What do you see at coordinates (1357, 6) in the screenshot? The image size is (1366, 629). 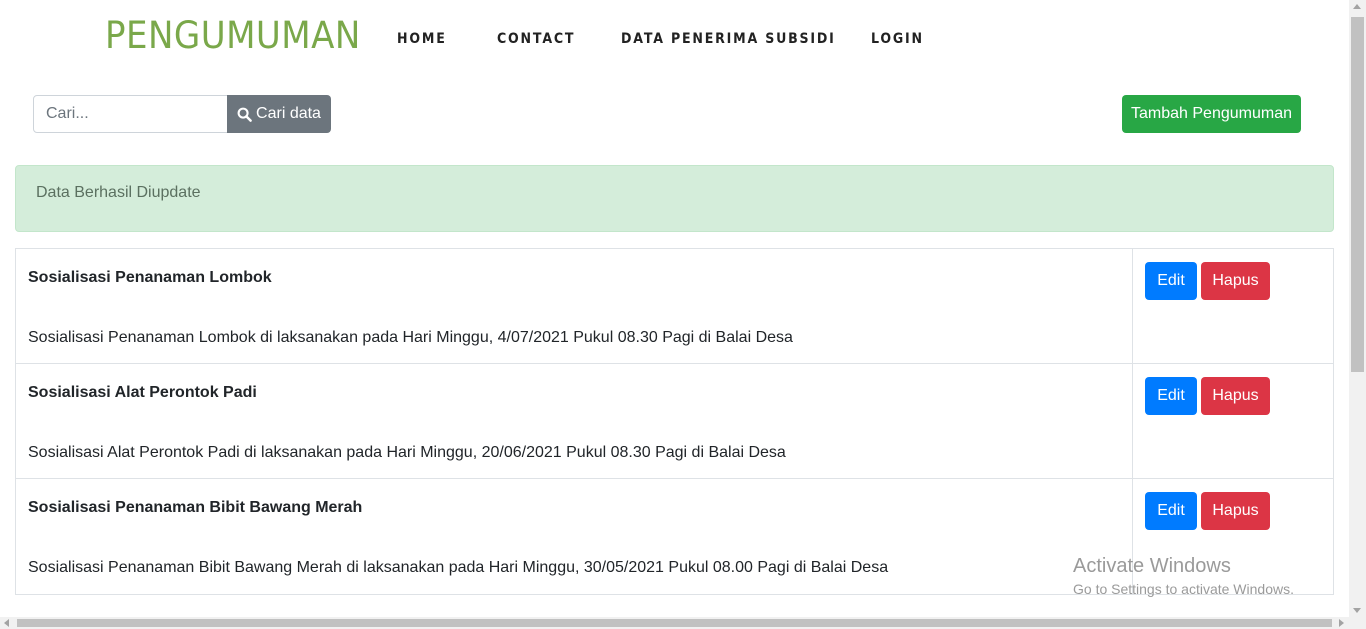 I see `scroll-up-arrow-icon` at bounding box center [1357, 6].